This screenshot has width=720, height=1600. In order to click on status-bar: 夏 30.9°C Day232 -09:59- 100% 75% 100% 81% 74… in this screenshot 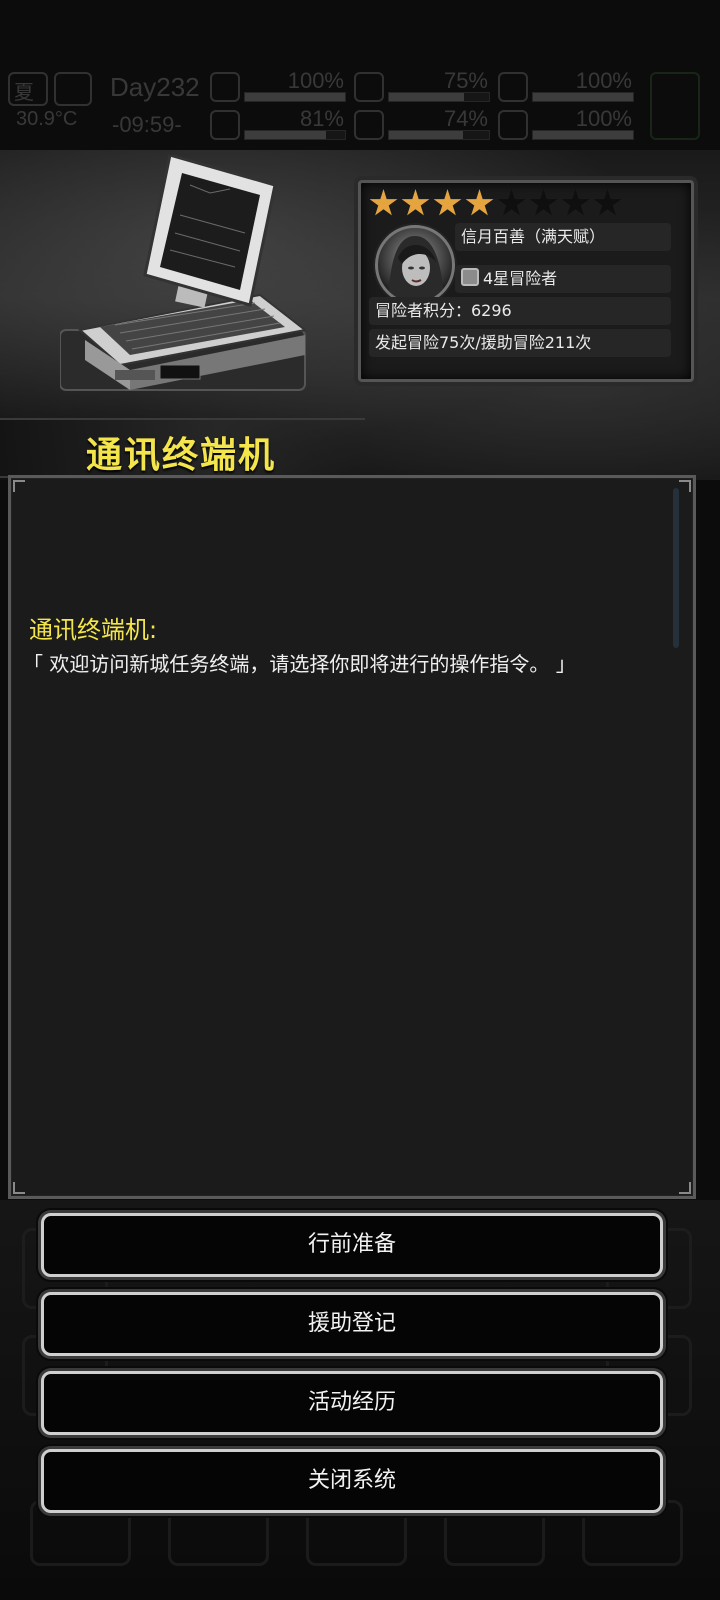, I will do `click(360, 108)`.